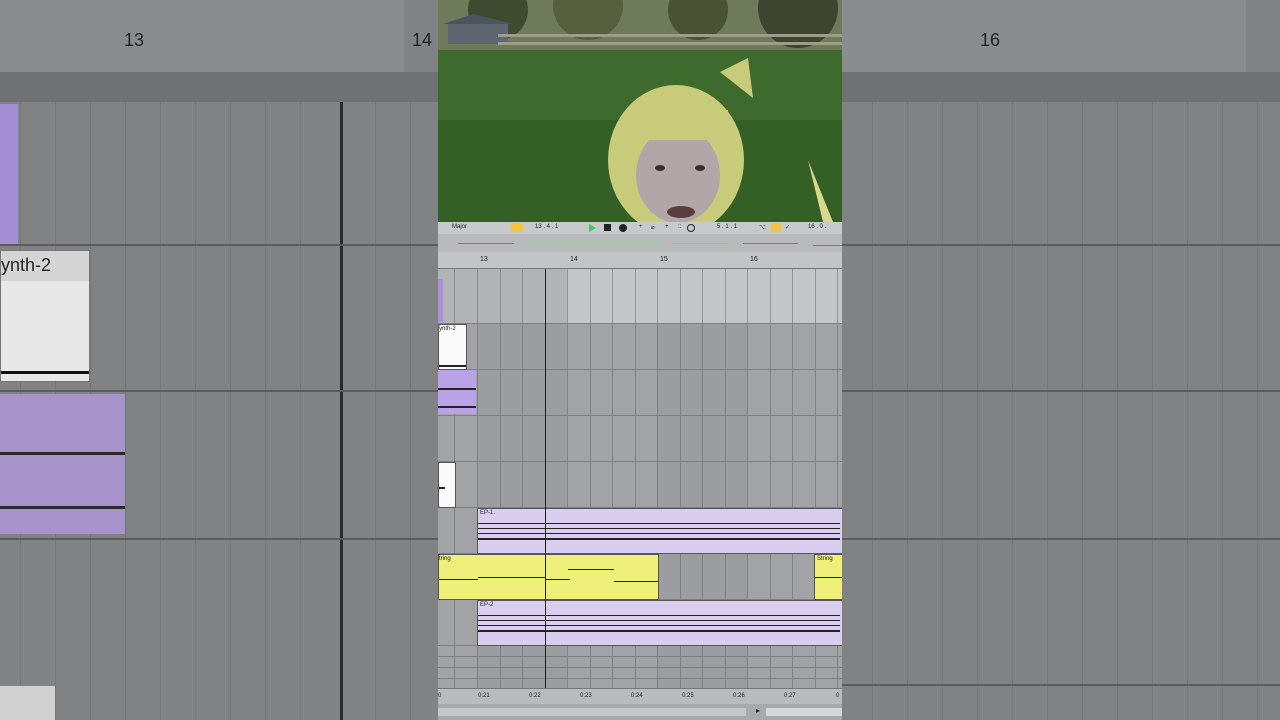 Image resolution: width=1280 pixels, height=720 pixels. I want to click on bg-ruler-left: 13 14, so click(216, 37).